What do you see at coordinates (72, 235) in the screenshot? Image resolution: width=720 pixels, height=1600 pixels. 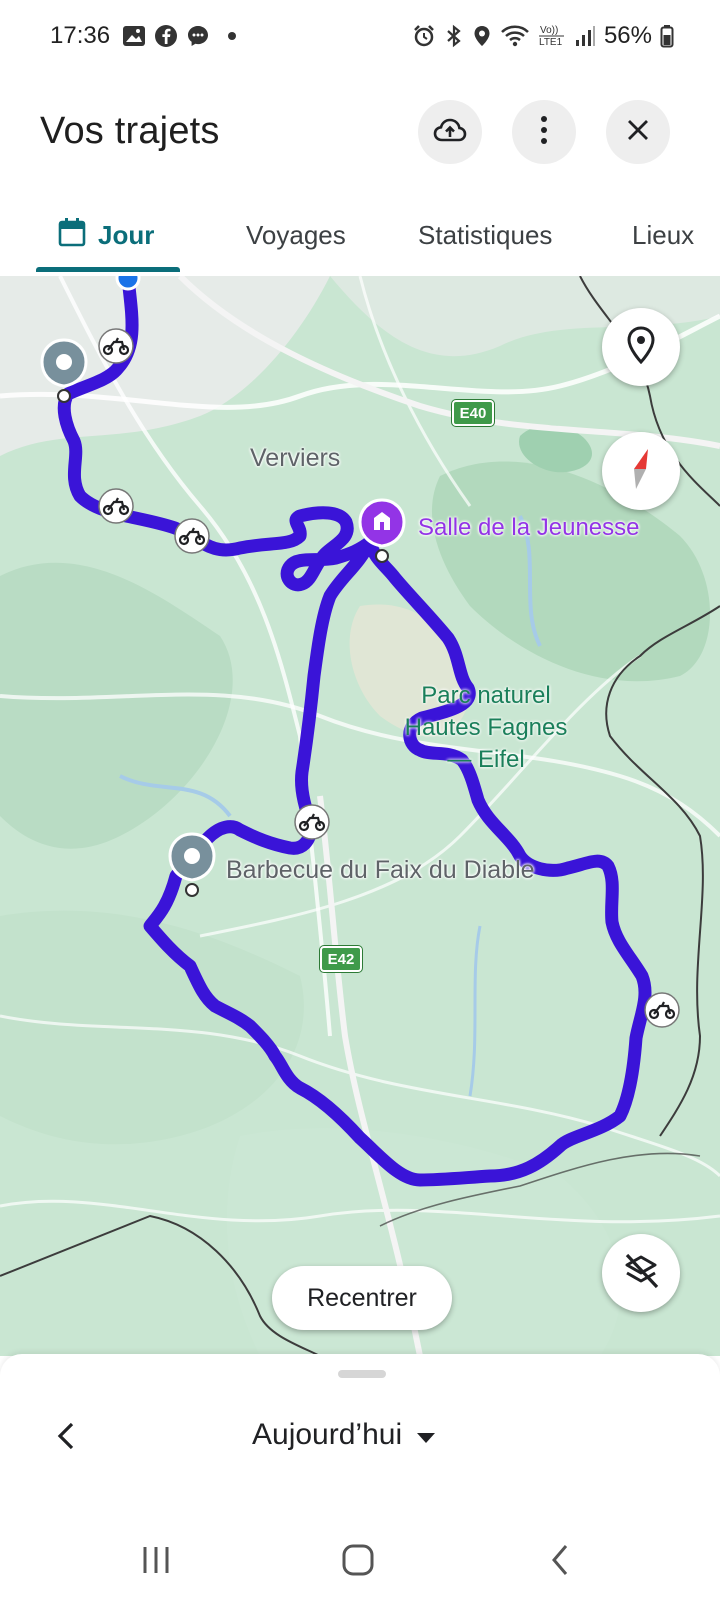 I see `calendar-icon` at bounding box center [72, 235].